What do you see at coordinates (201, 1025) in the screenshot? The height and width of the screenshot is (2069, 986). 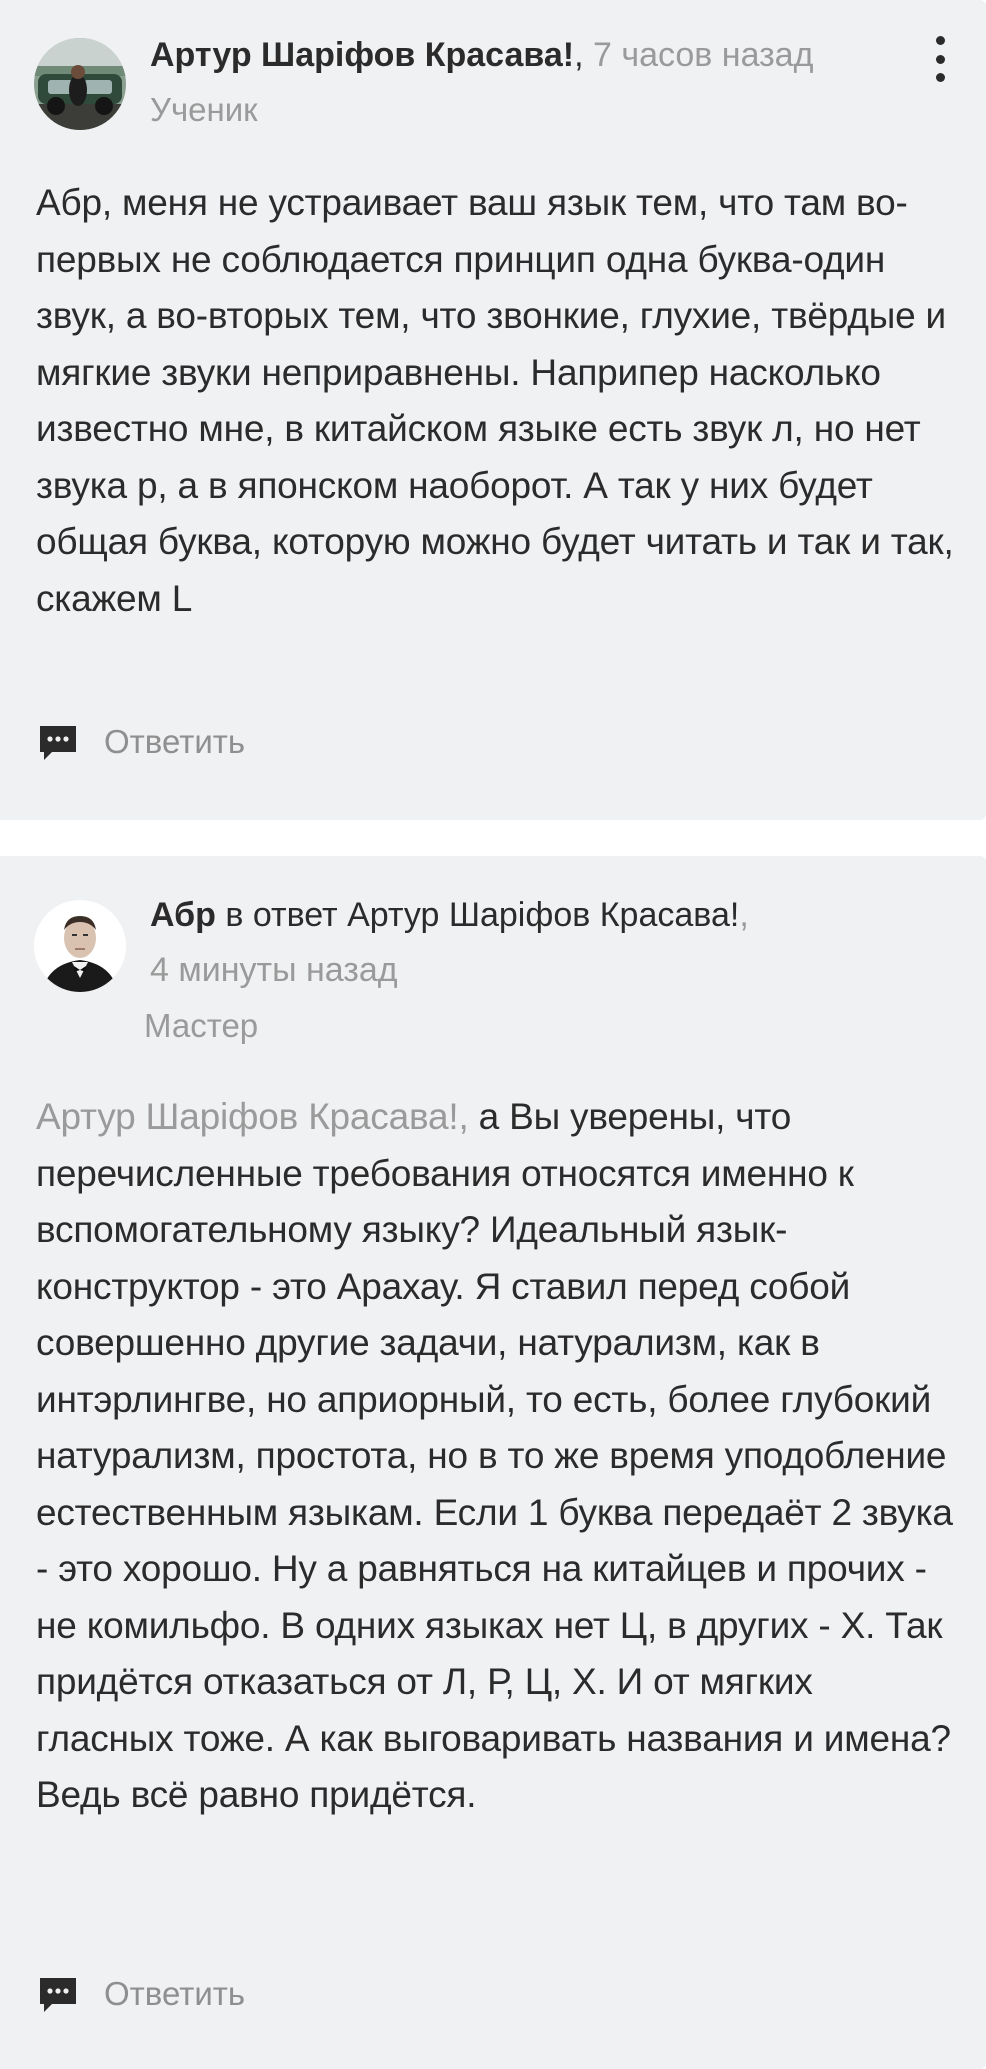 I see `user-rank: Мастер` at bounding box center [201, 1025].